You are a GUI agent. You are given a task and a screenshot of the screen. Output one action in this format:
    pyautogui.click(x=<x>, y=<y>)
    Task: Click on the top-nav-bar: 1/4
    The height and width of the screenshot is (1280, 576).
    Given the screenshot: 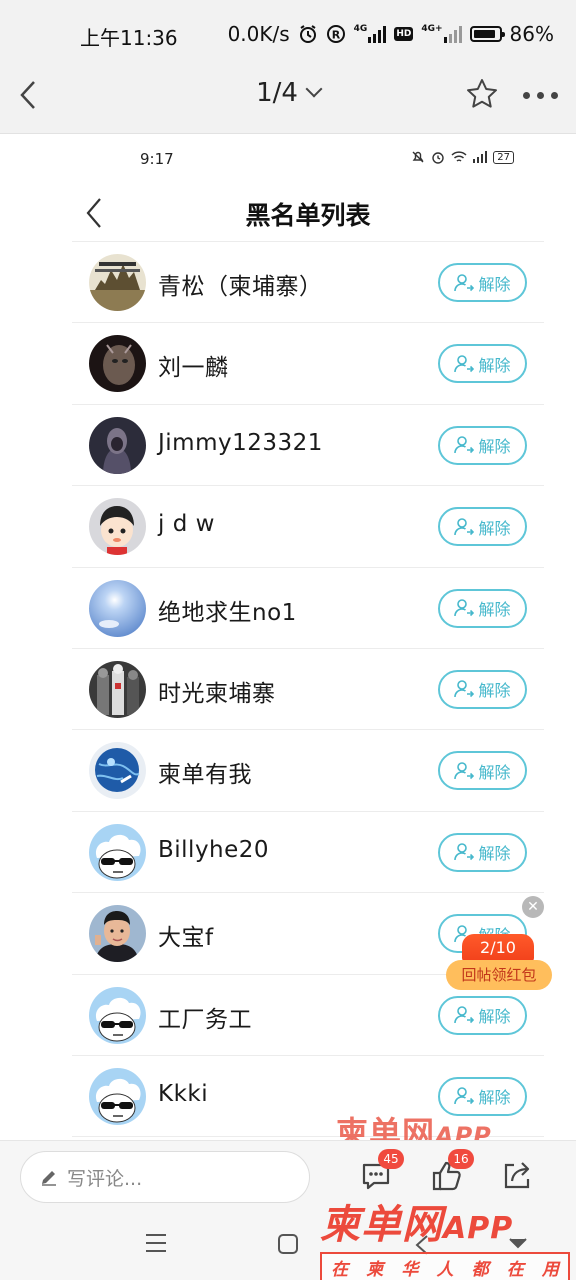 What is the action you would take?
    pyautogui.click(x=288, y=95)
    